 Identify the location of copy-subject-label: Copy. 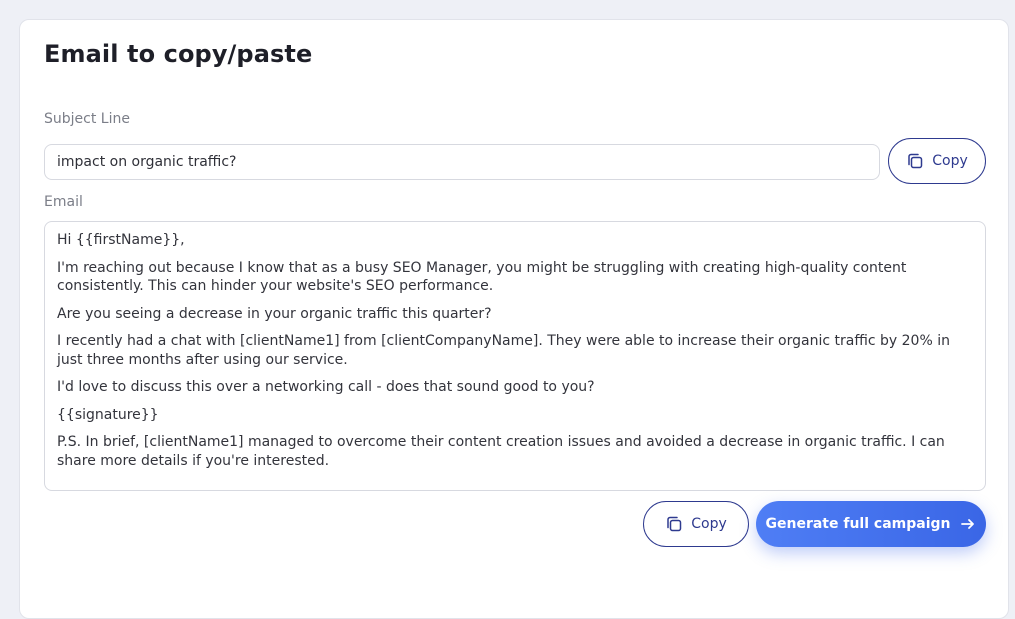
(950, 161).